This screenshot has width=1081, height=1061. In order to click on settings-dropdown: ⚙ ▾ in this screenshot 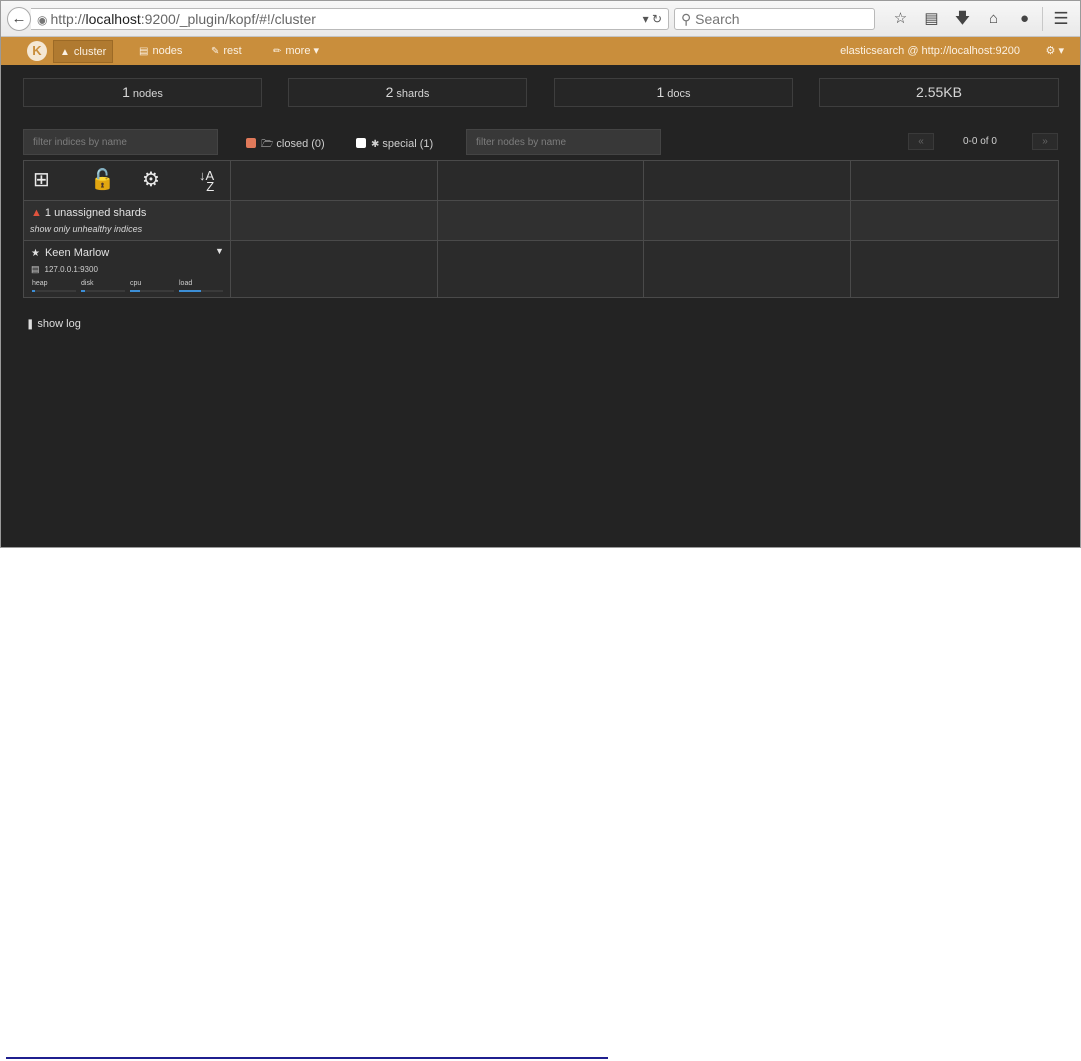, I will do `click(1055, 51)`.